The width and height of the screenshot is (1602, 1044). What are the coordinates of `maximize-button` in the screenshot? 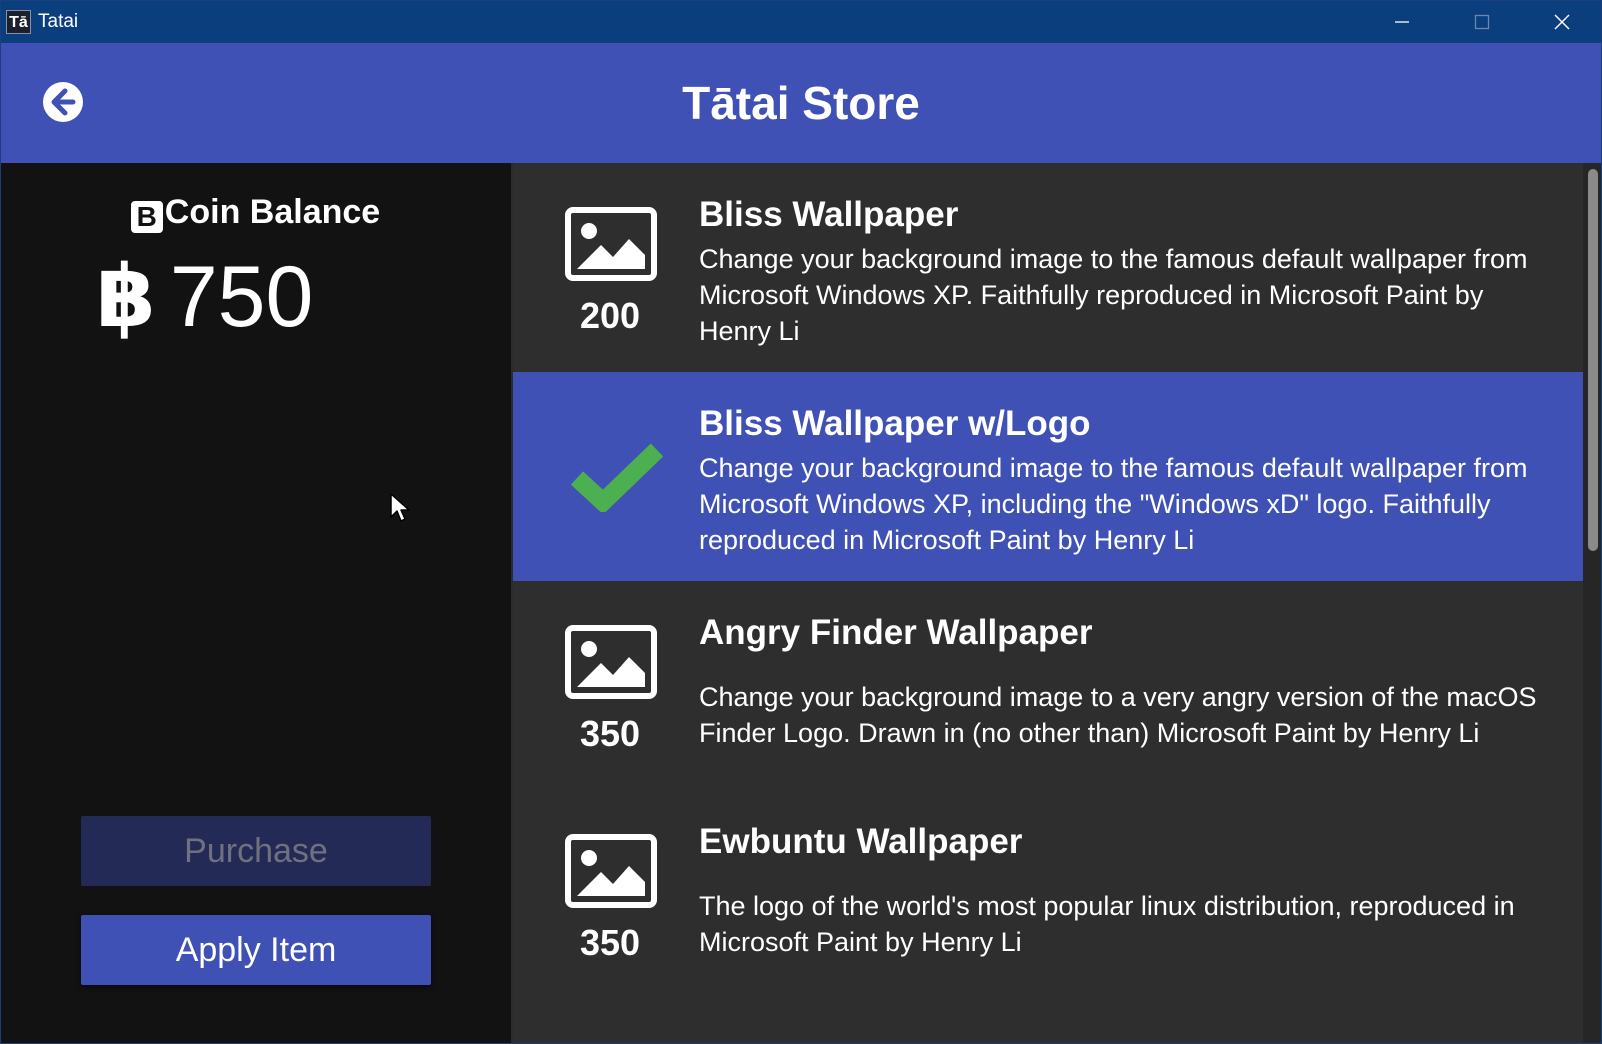 It's located at (1482, 21).